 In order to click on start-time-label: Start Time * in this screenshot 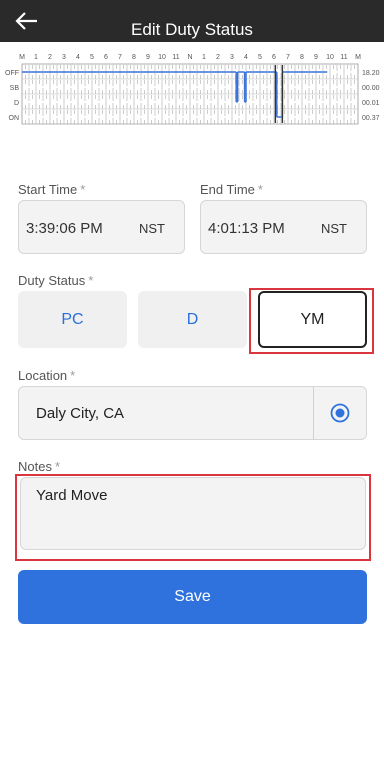, I will do `click(52, 189)`.